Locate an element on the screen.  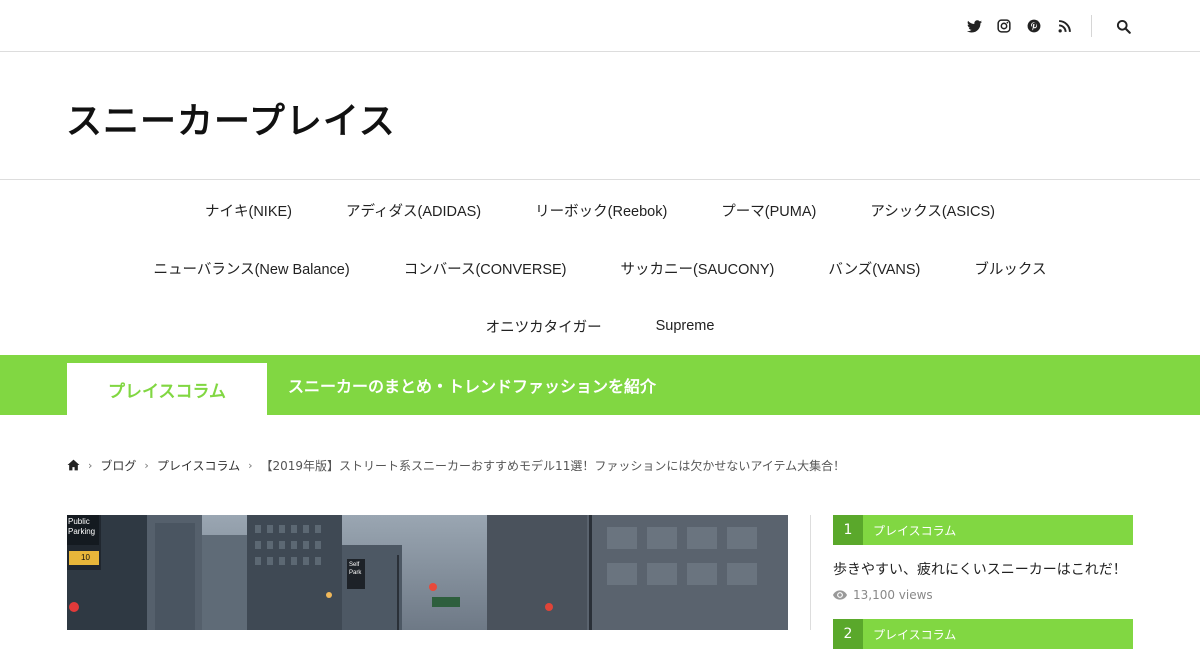
category-title: プレイスコラム is located at coordinates (167, 389).